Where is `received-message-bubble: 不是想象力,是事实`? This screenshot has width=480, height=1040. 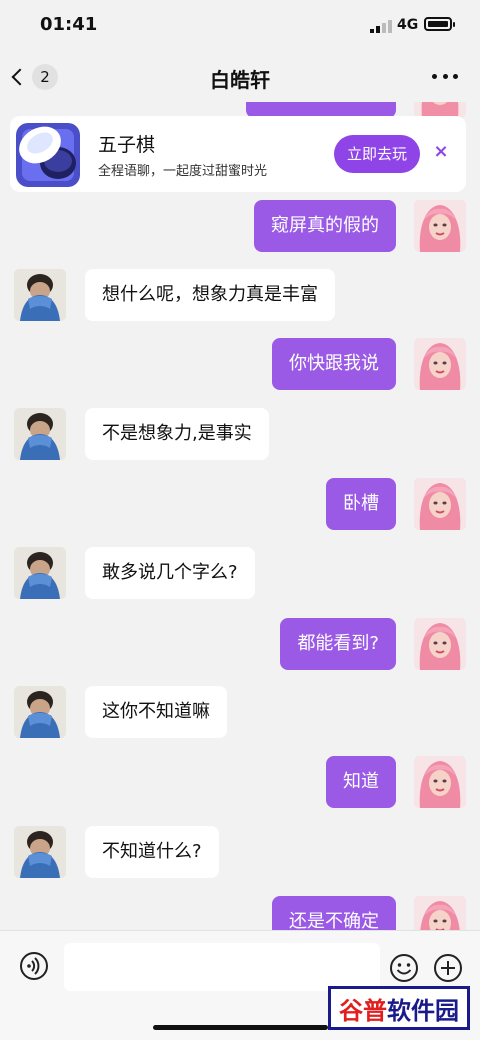
received-message-bubble: 不是想象力,是事实 is located at coordinates (177, 434).